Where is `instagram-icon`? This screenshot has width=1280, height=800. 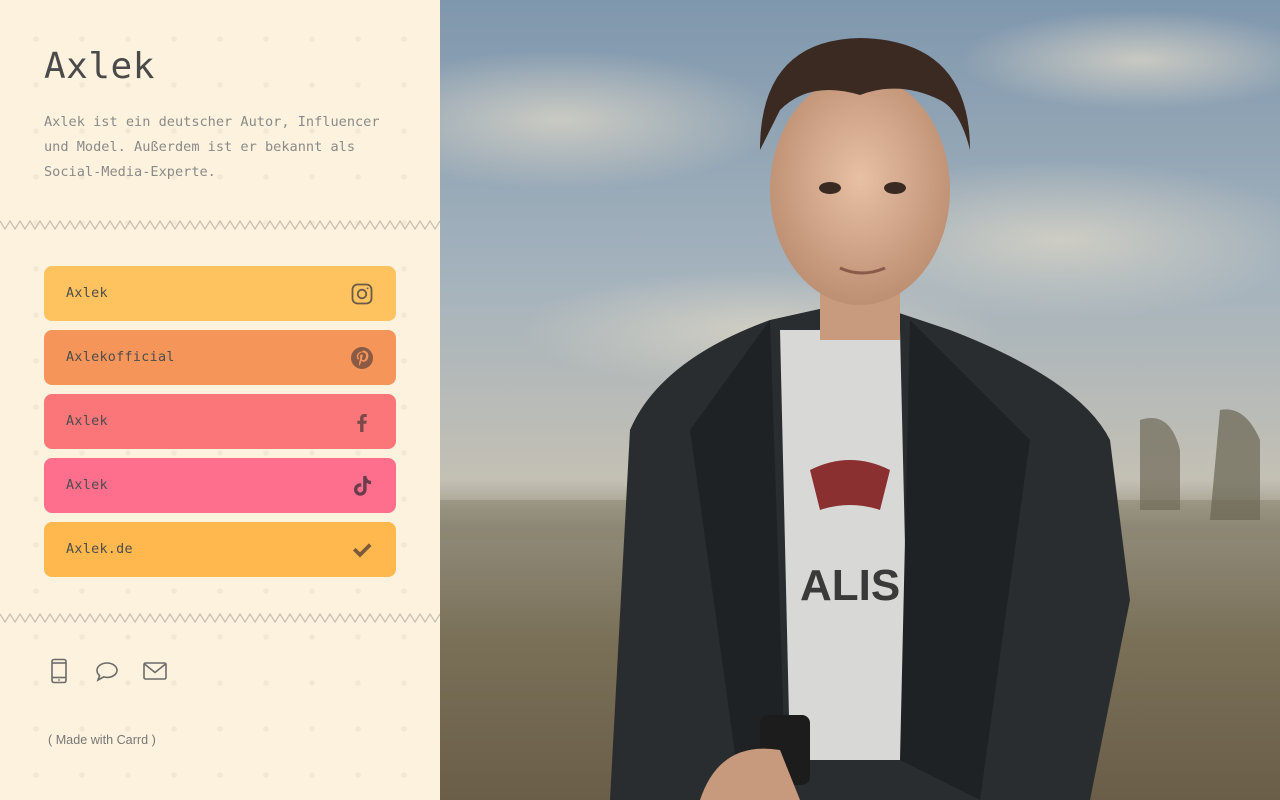 instagram-icon is located at coordinates (362, 294).